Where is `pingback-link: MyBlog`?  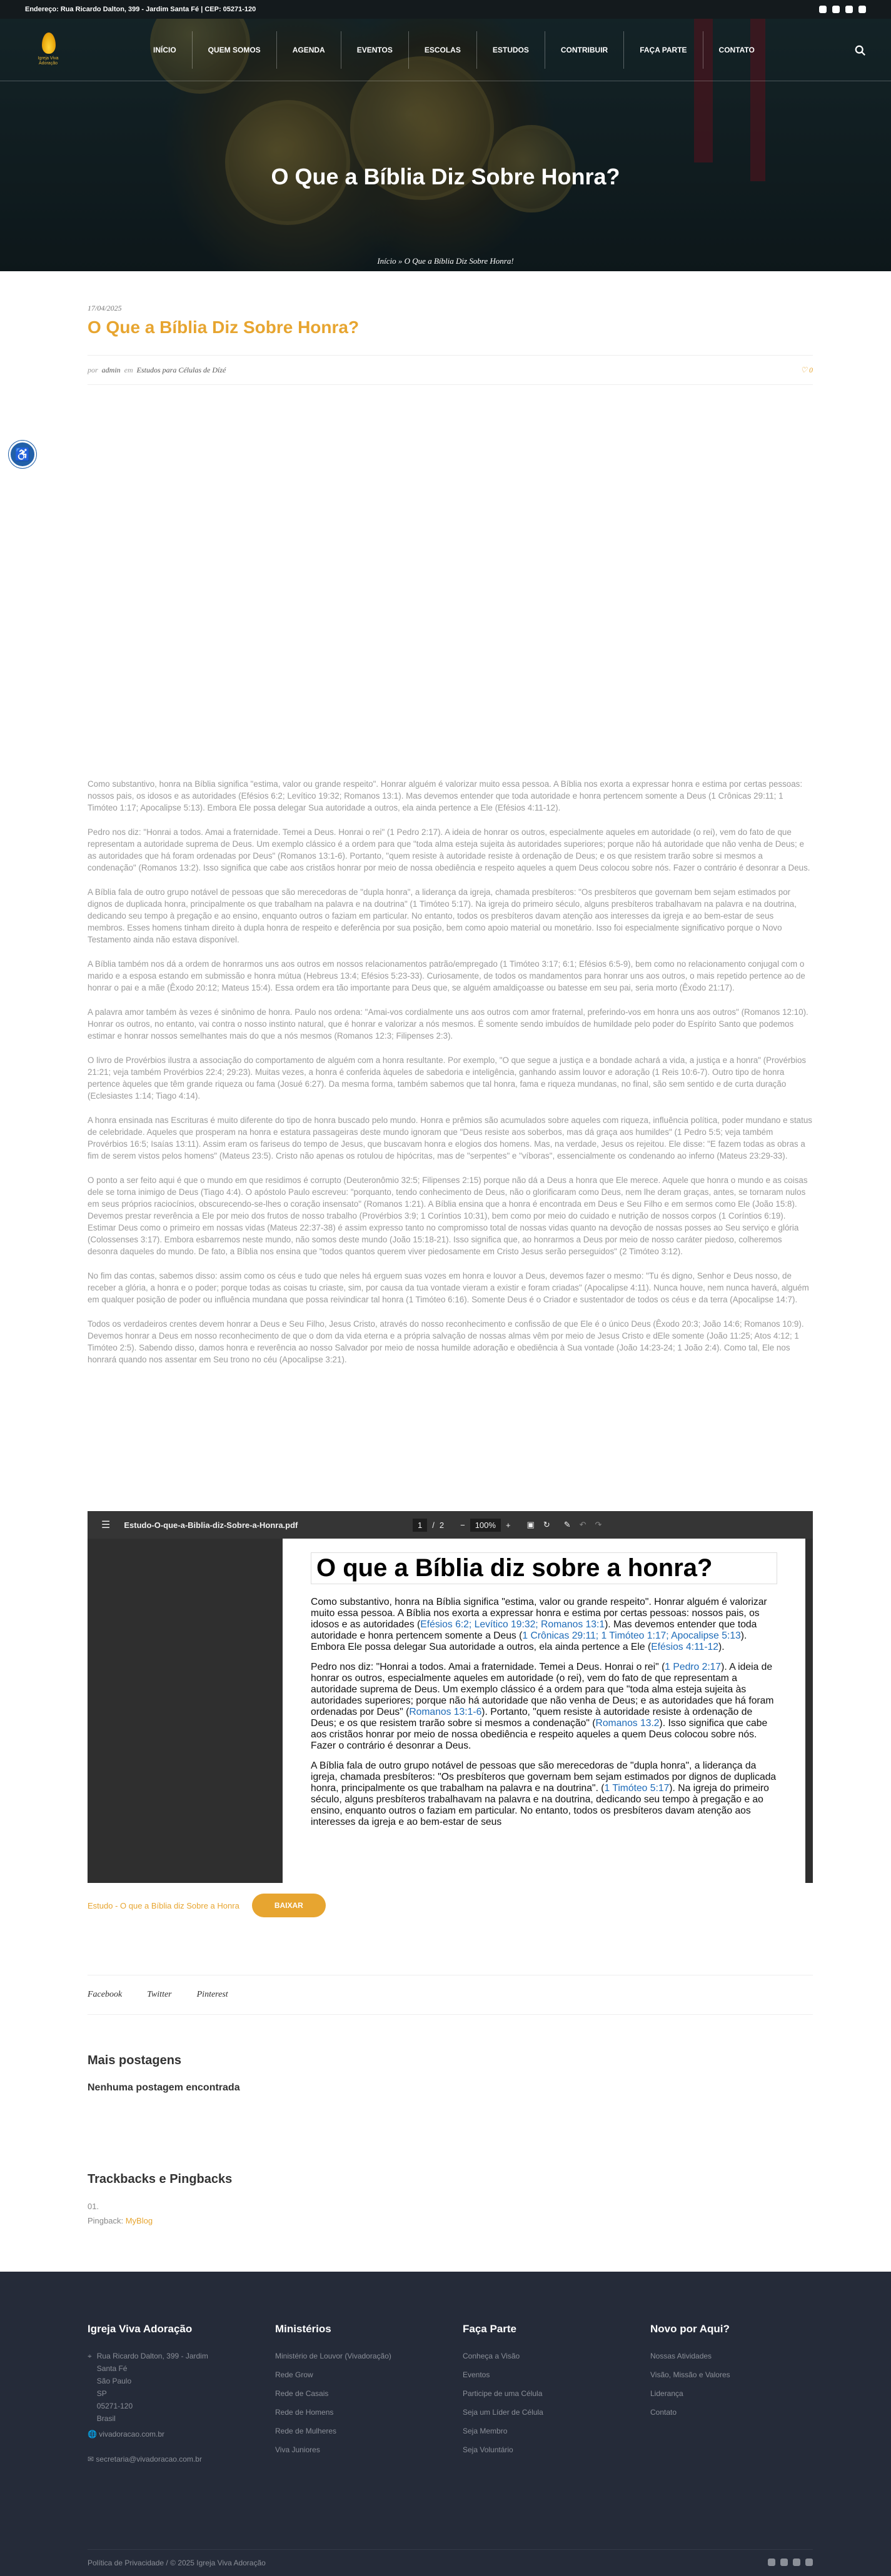 pingback-link: MyBlog is located at coordinates (139, 2220).